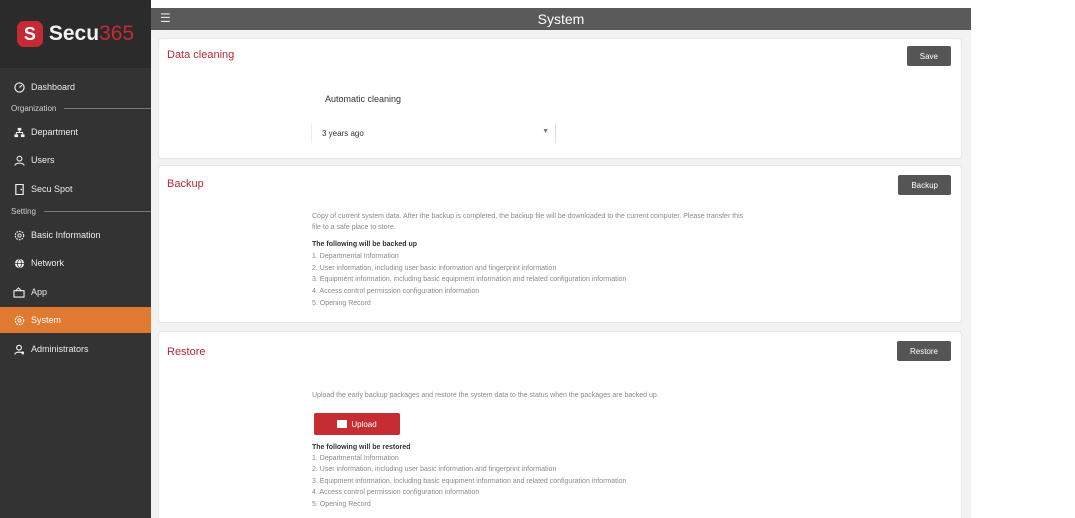 The image size is (1075, 518). I want to click on chevron-down-icon: ▼, so click(545, 131).